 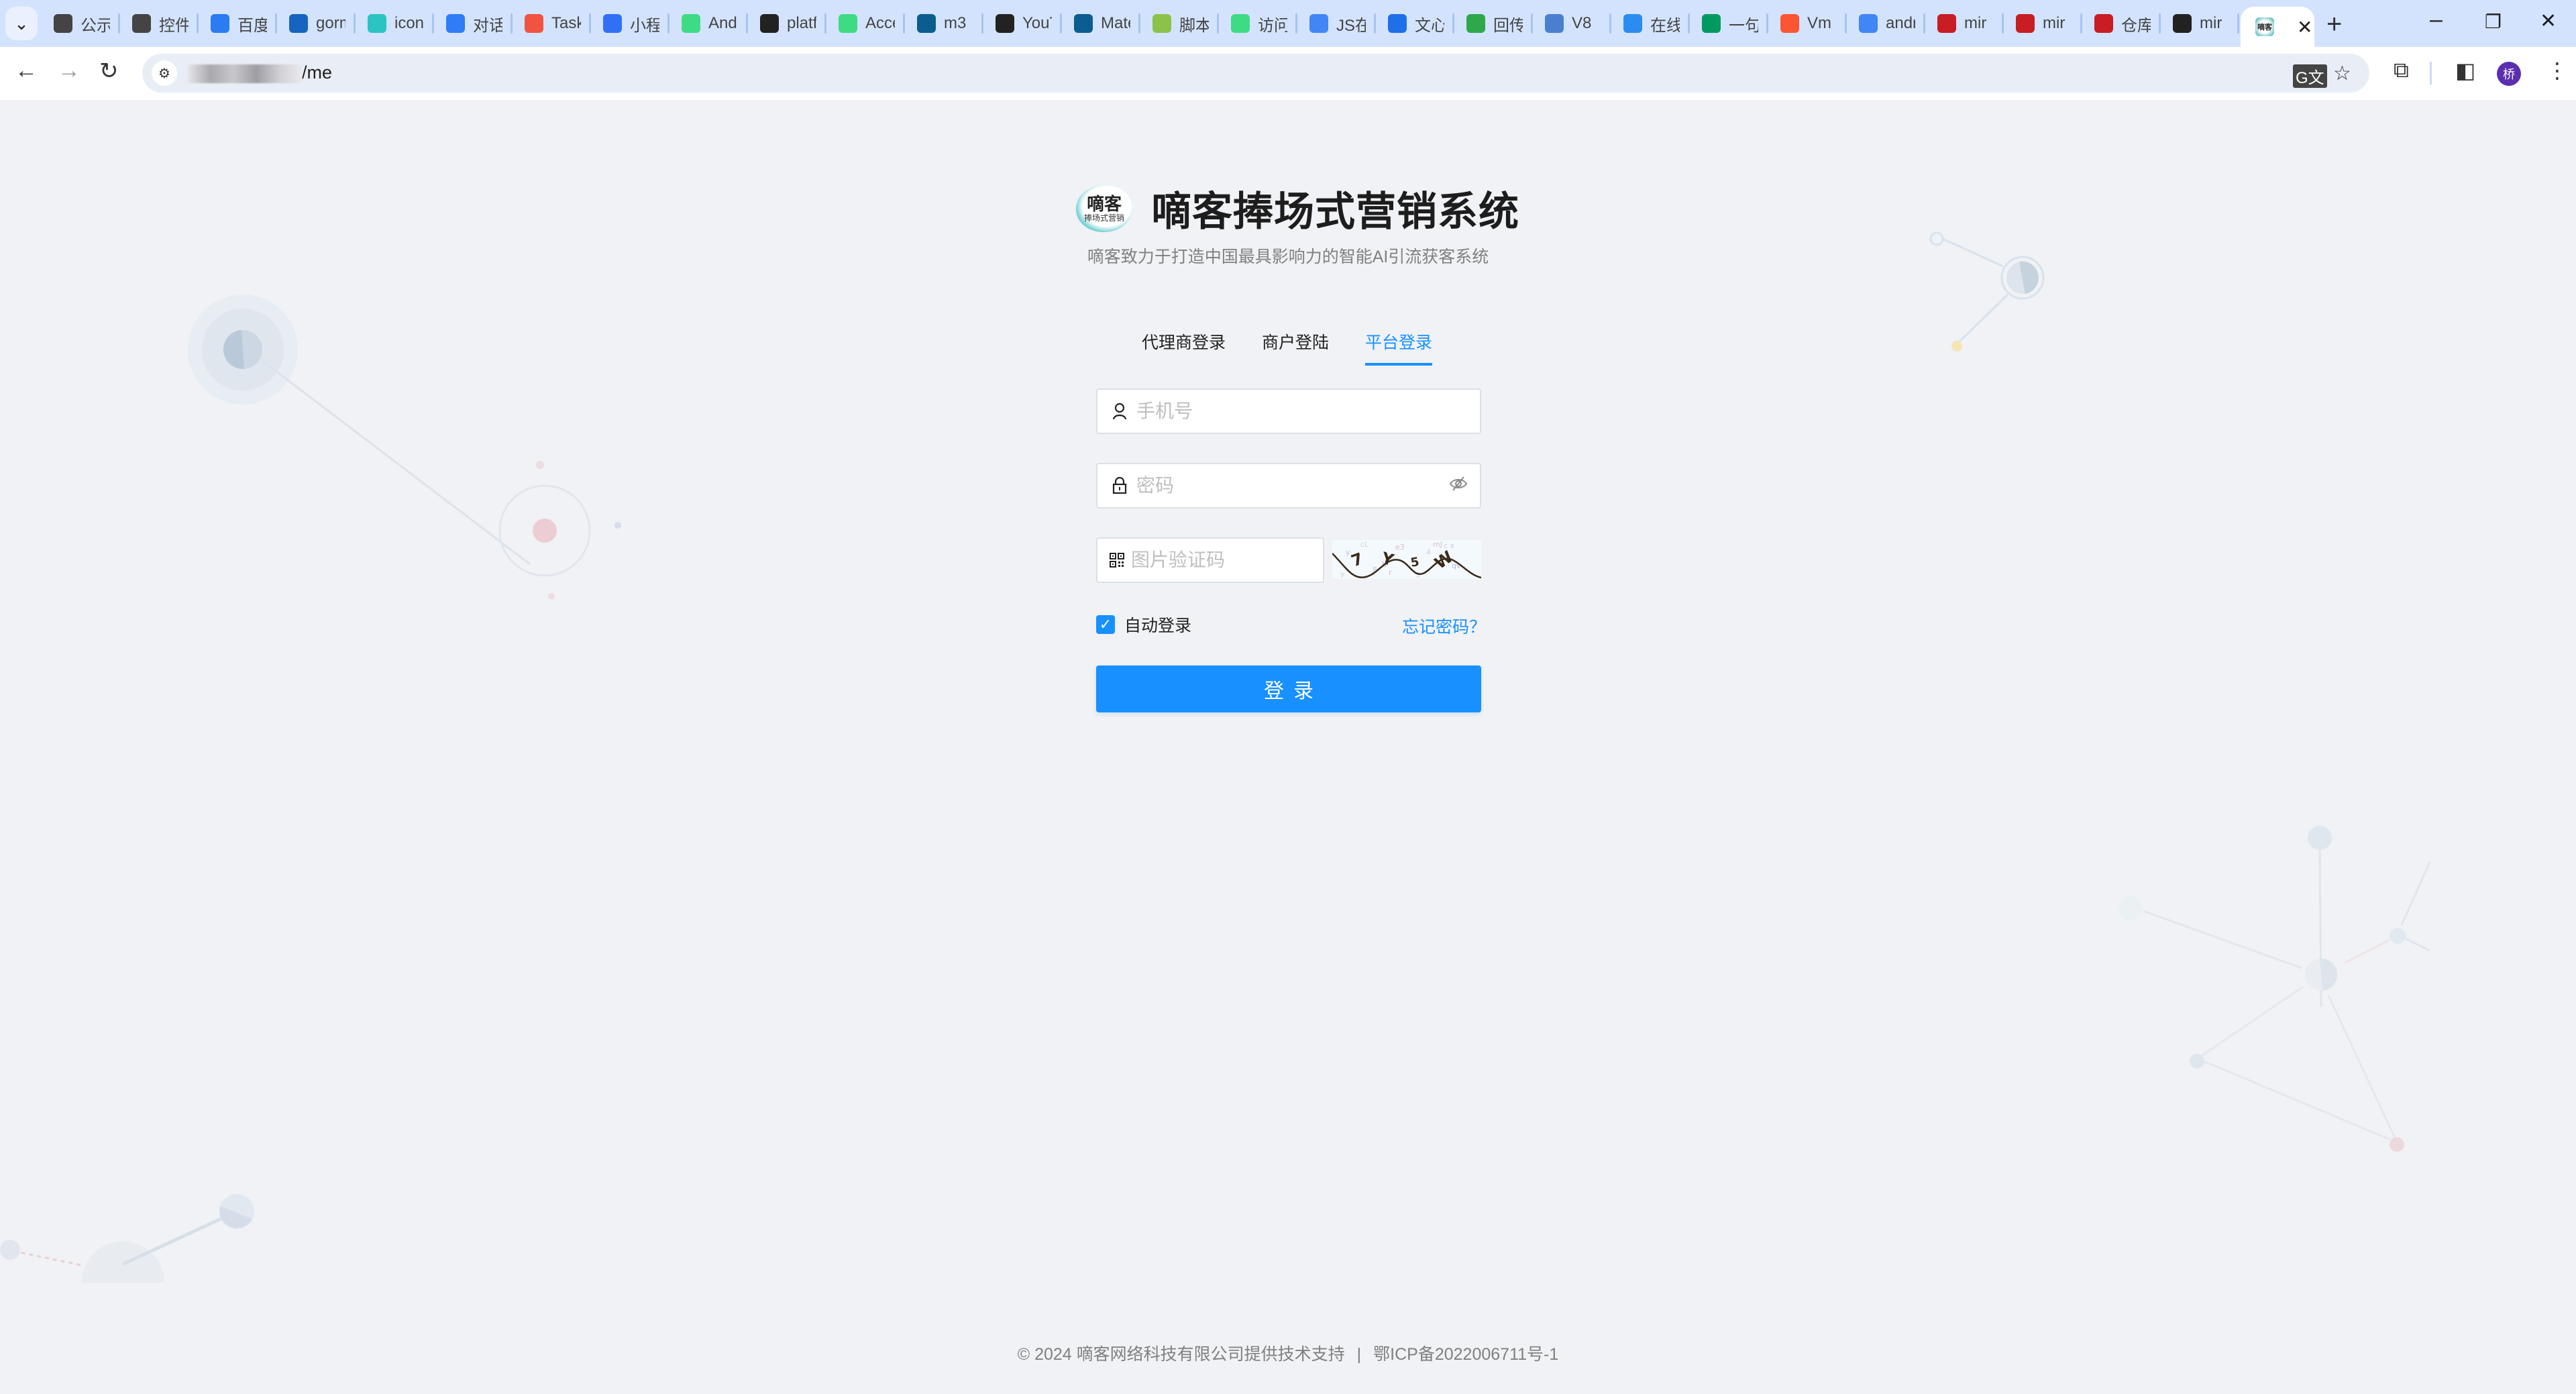 I want to click on browser-tab-title: iconfont, so click(x=409, y=23).